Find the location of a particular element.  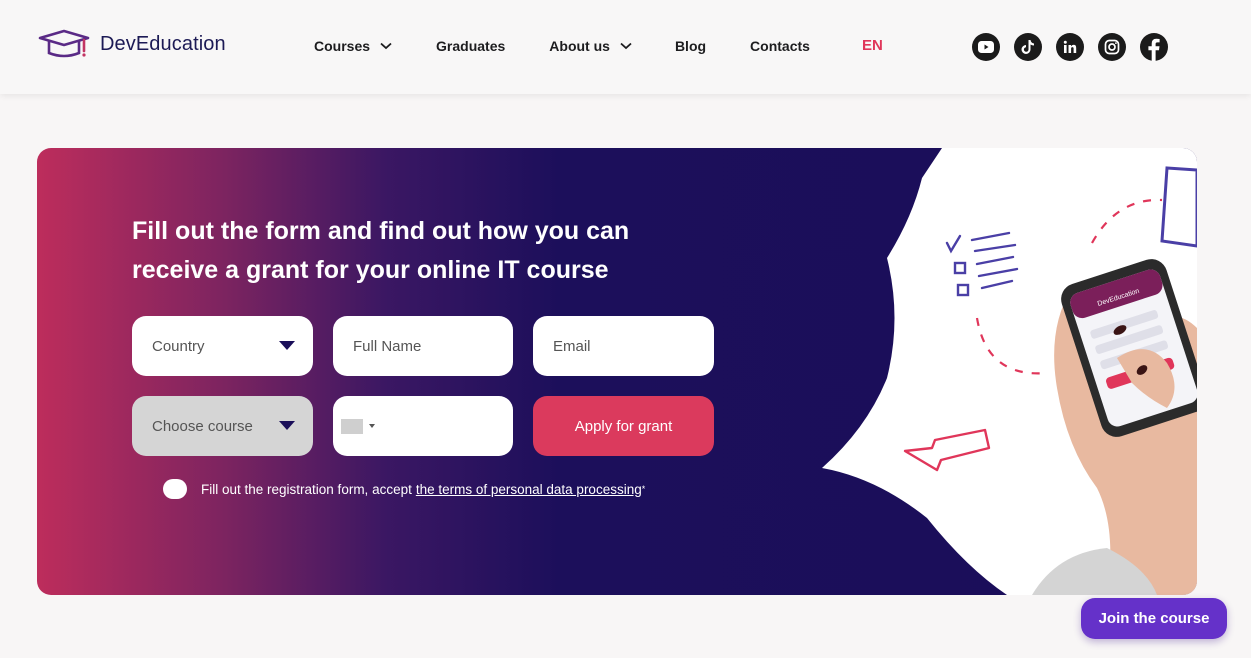

linkedin-icon is located at coordinates (1070, 47).